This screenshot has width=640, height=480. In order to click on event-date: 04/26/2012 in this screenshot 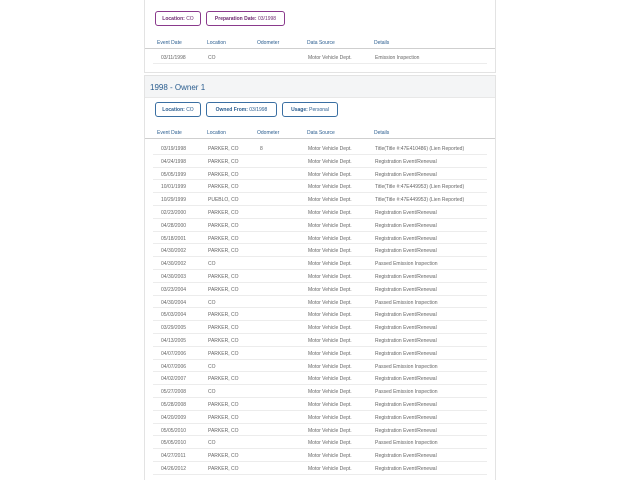, I will do `click(174, 469)`.